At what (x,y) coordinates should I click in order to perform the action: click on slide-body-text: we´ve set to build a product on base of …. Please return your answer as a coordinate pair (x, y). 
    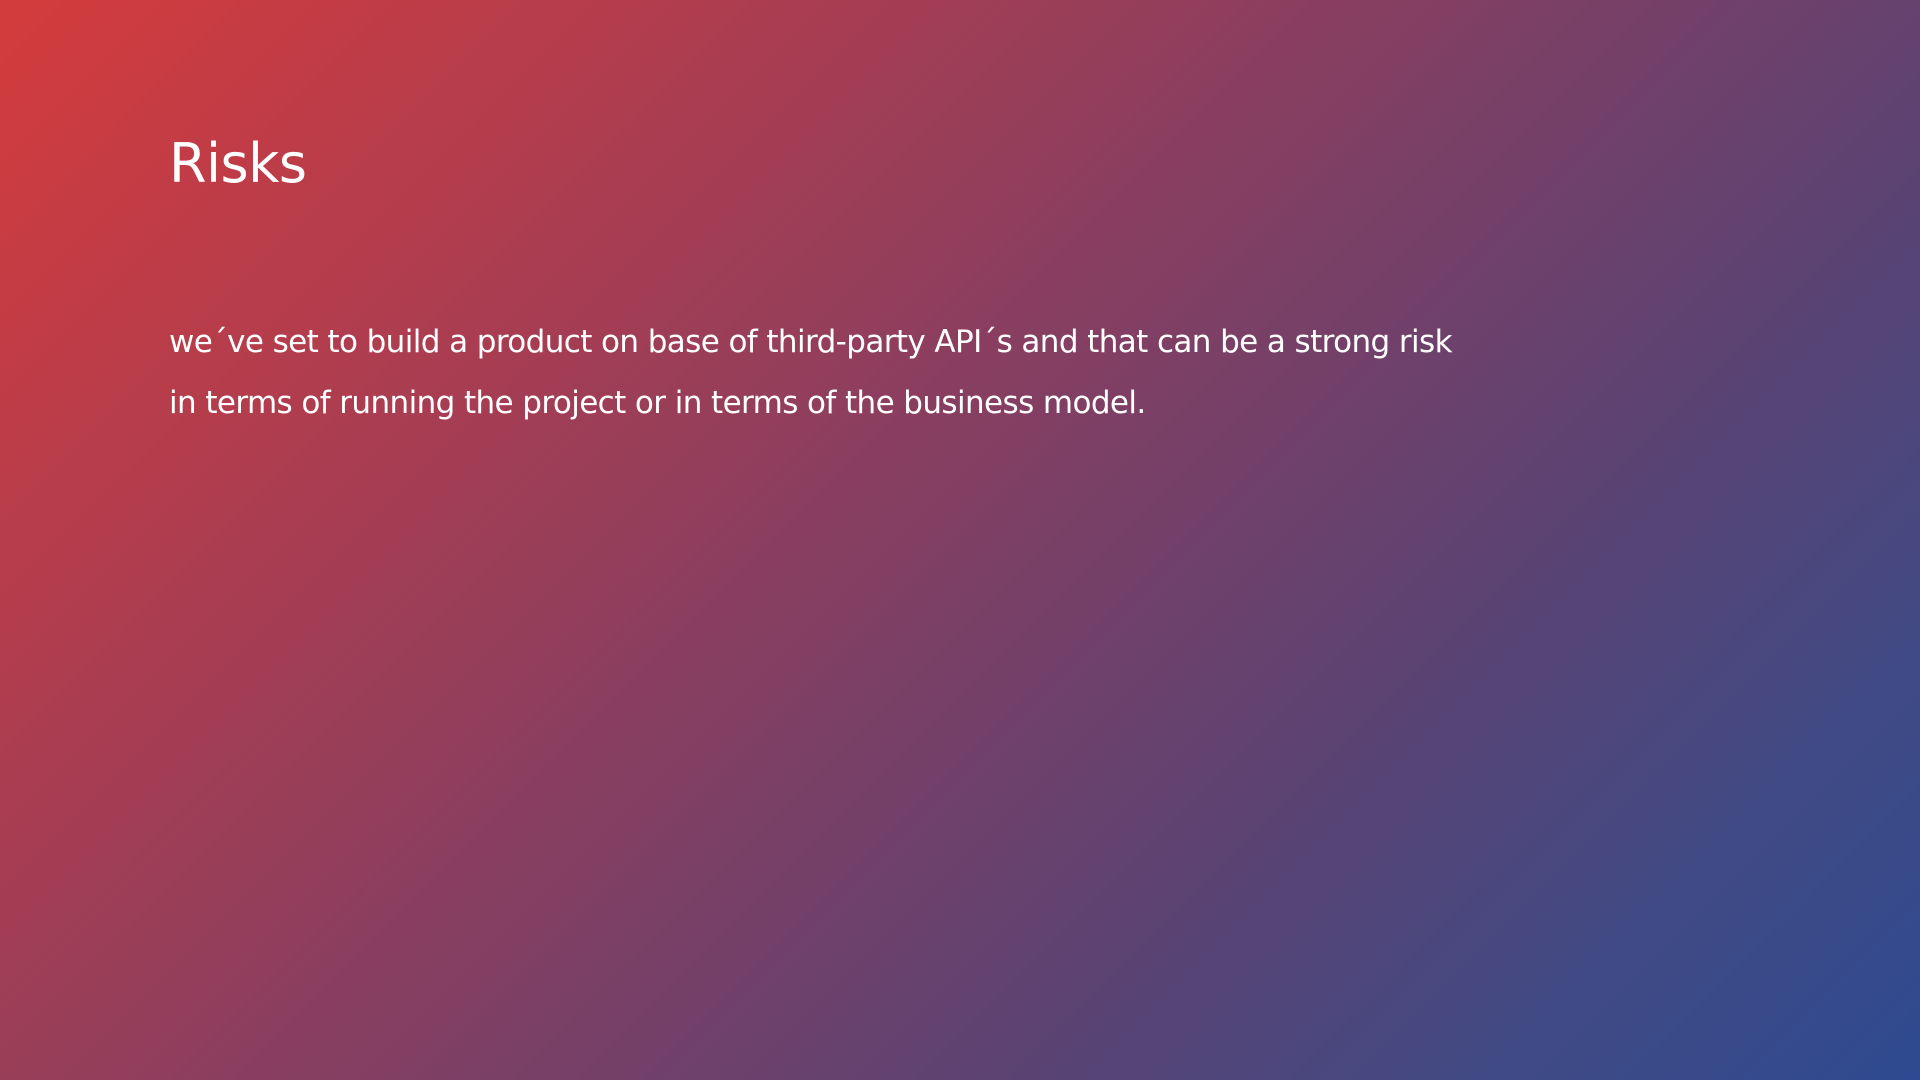
    Looking at the image, I should click on (829, 373).